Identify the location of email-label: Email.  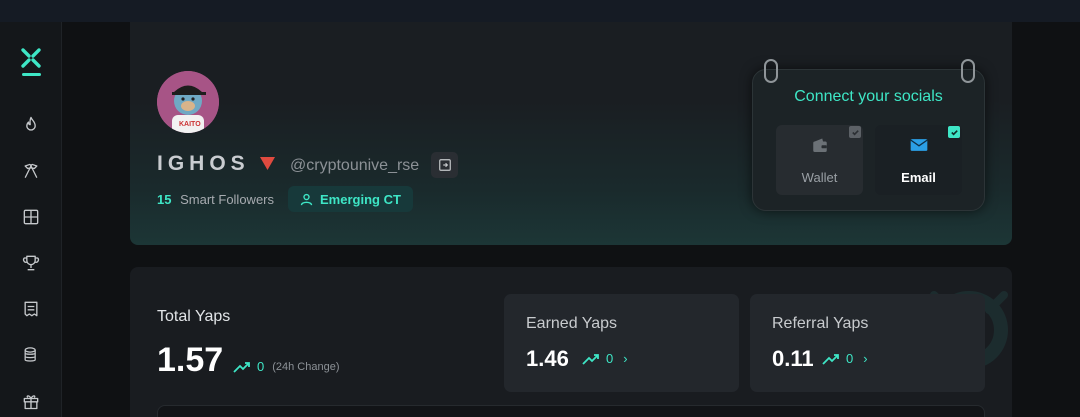
(918, 177).